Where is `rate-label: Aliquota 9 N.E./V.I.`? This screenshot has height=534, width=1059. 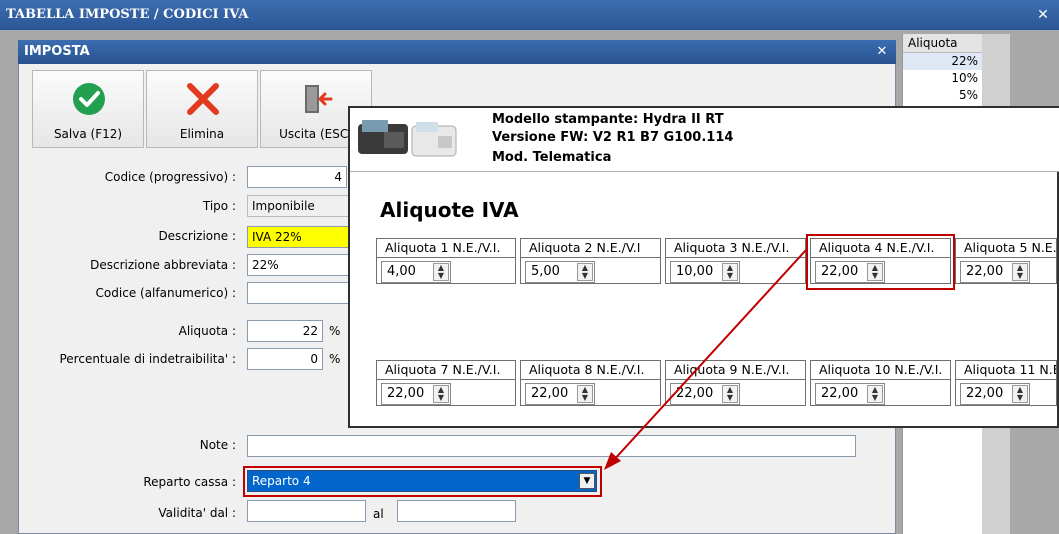 rate-label: Aliquota 9 N.E./V.I. is located at coordinates (735, 370).